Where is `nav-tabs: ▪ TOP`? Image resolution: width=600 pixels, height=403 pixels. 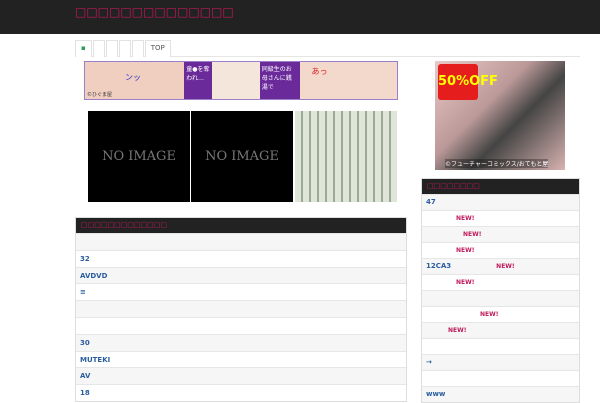 nav-tabs: ▪ TOP is located at coordinates (327, 48).